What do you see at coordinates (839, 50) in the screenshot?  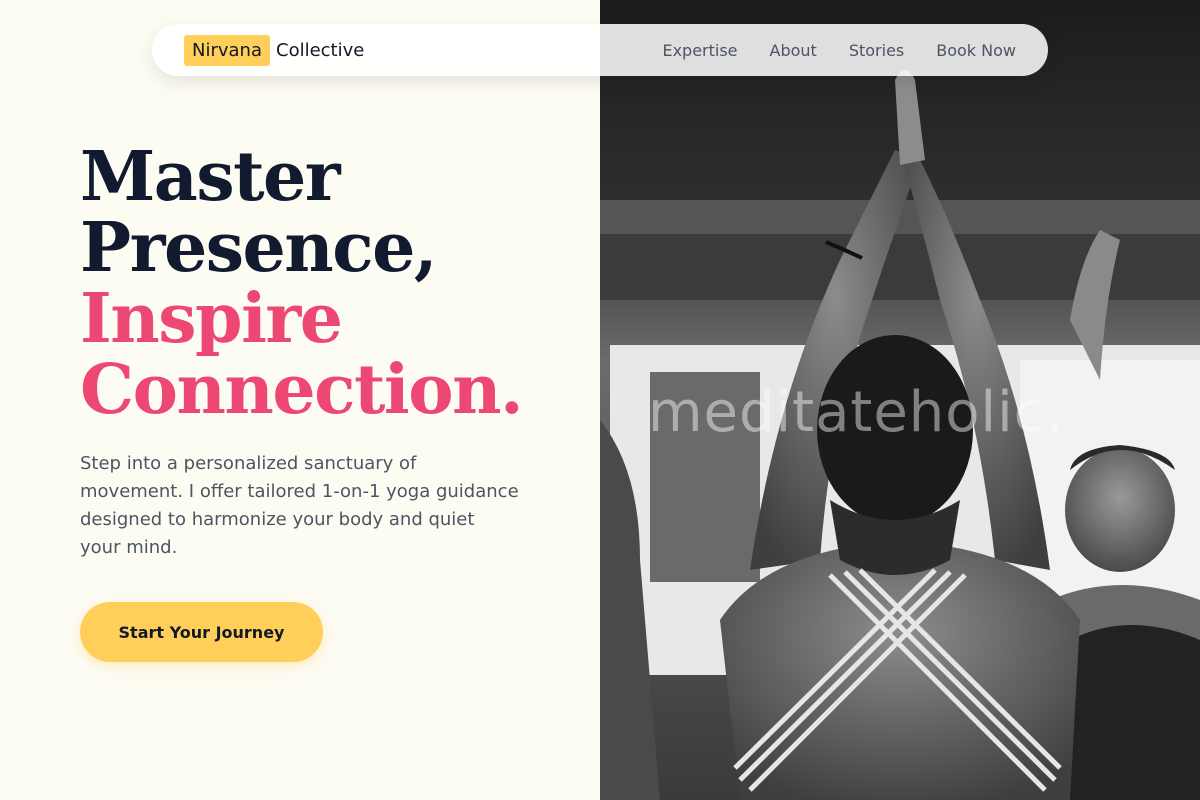 I see `nav-links: Expertise About Stories Book Now` at bounding box center [839, 50].